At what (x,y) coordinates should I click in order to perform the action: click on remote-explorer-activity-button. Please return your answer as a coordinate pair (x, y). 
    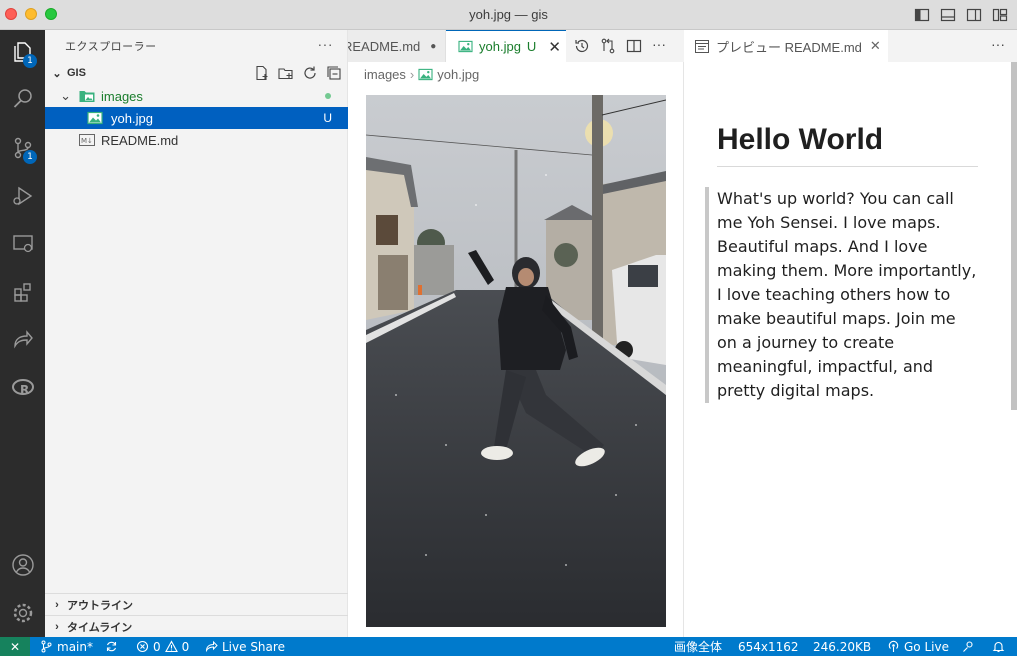
    Looking at the image, I should click on (22, 244).